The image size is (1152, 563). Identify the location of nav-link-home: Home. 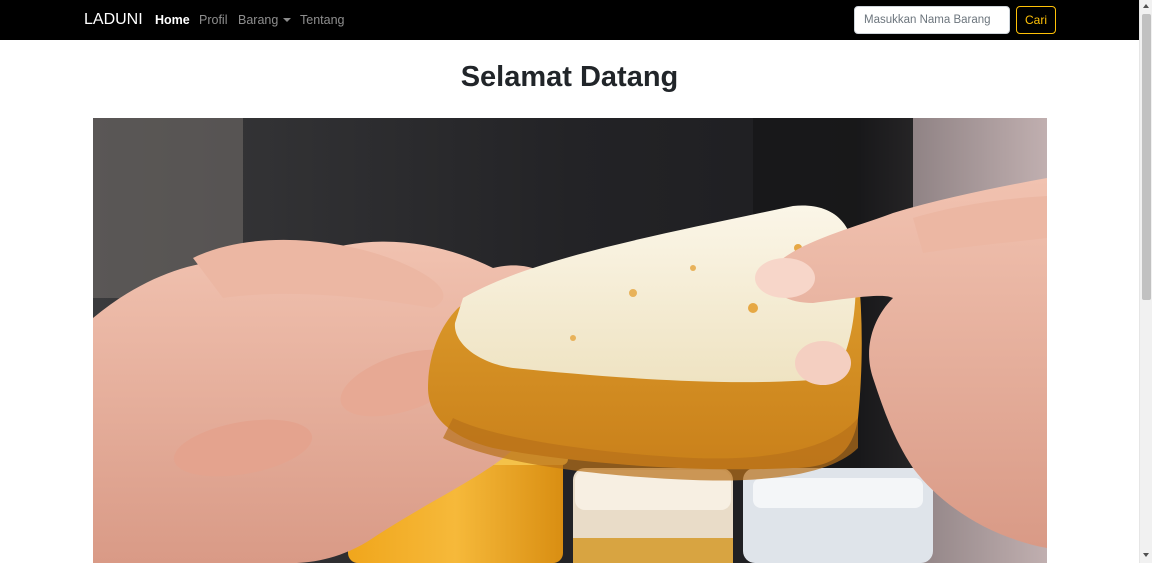
(172, 20).